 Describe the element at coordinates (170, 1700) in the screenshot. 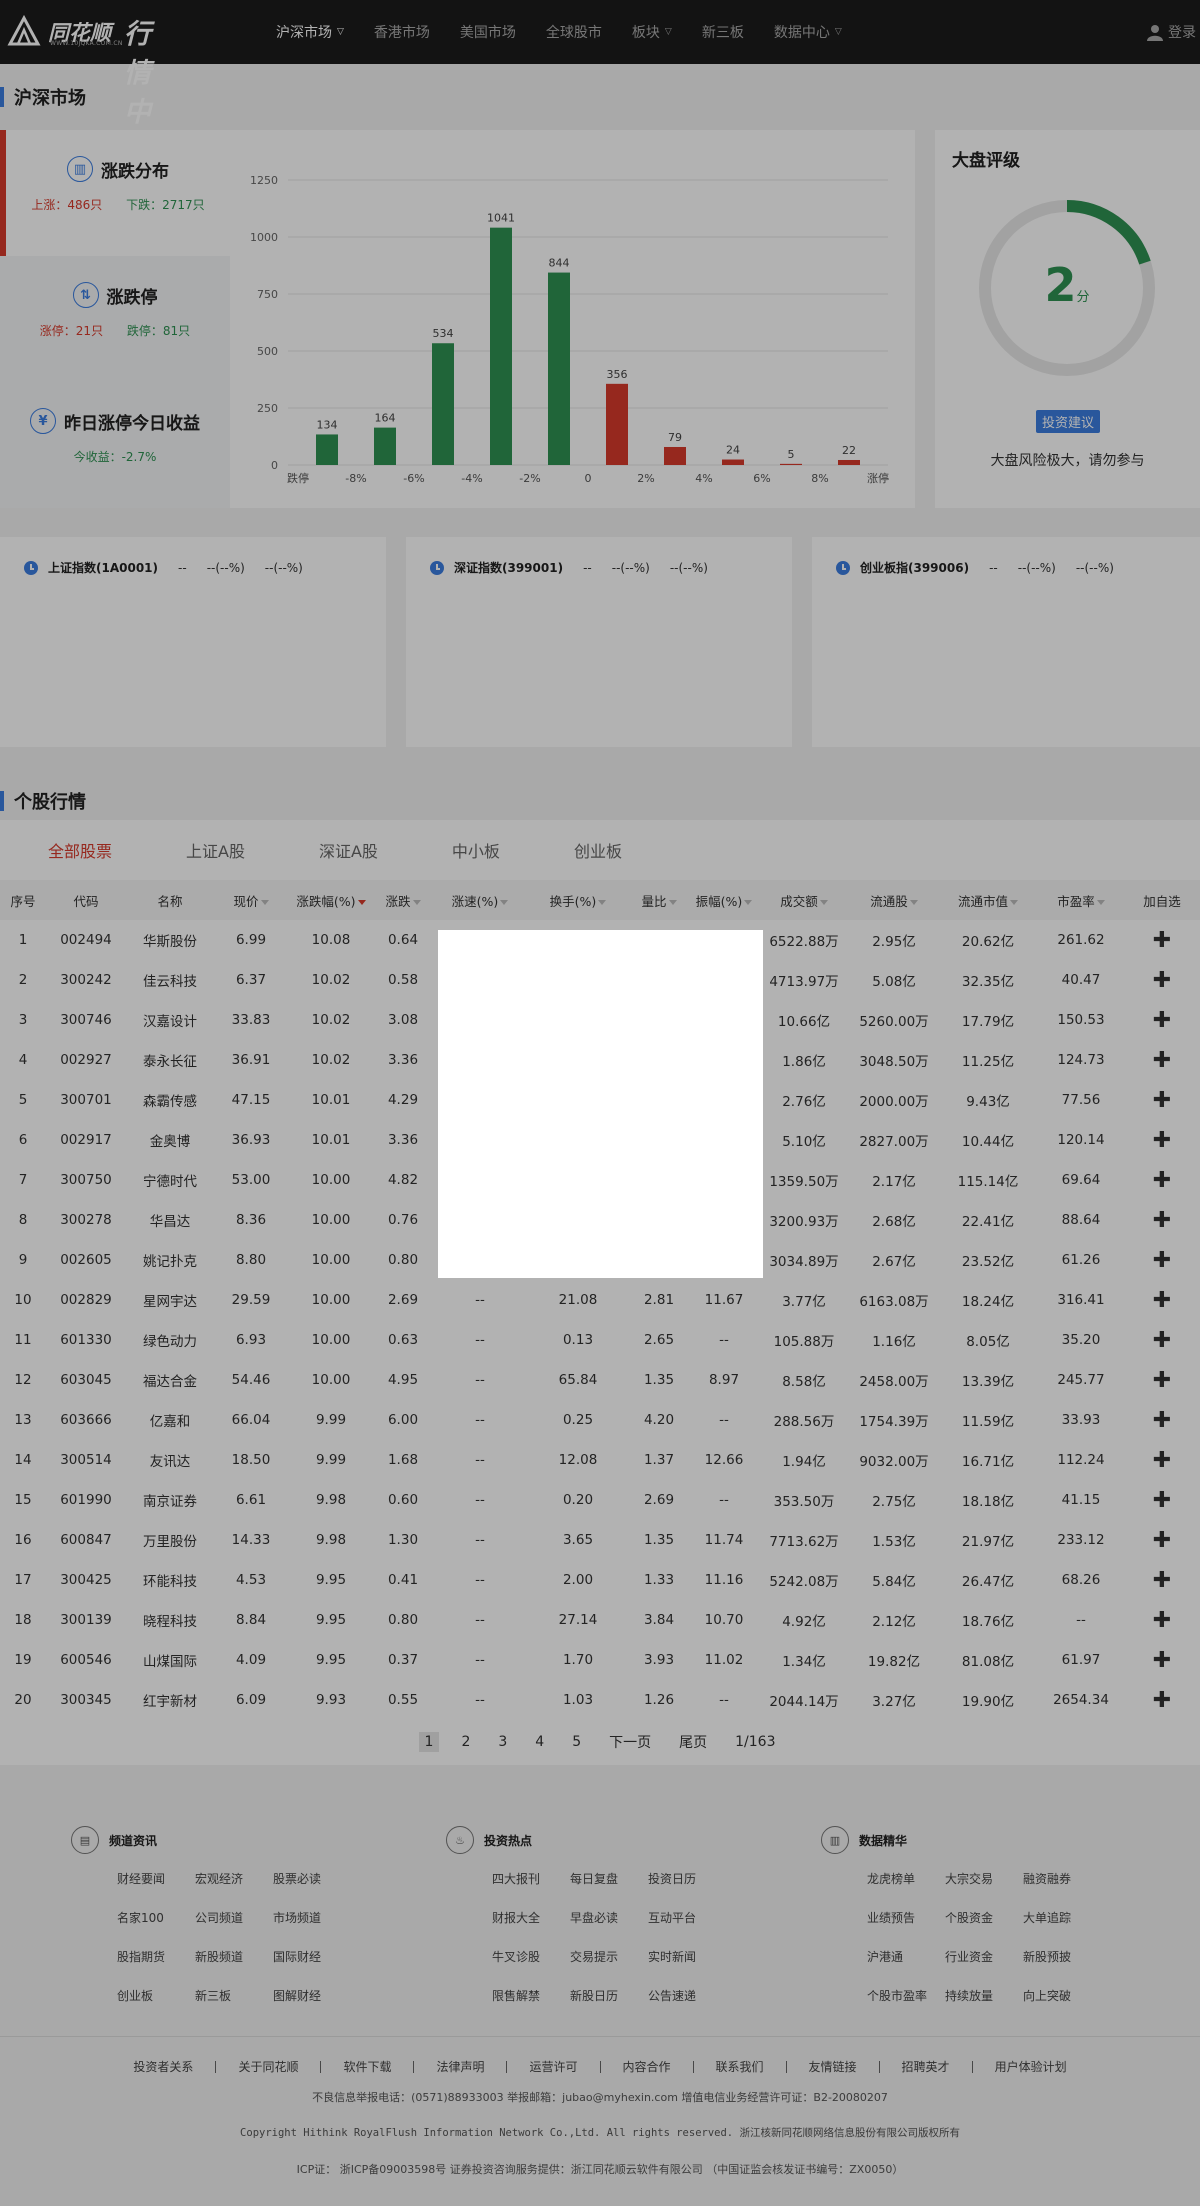

I see `stock-name: 红宇新材` at that location.